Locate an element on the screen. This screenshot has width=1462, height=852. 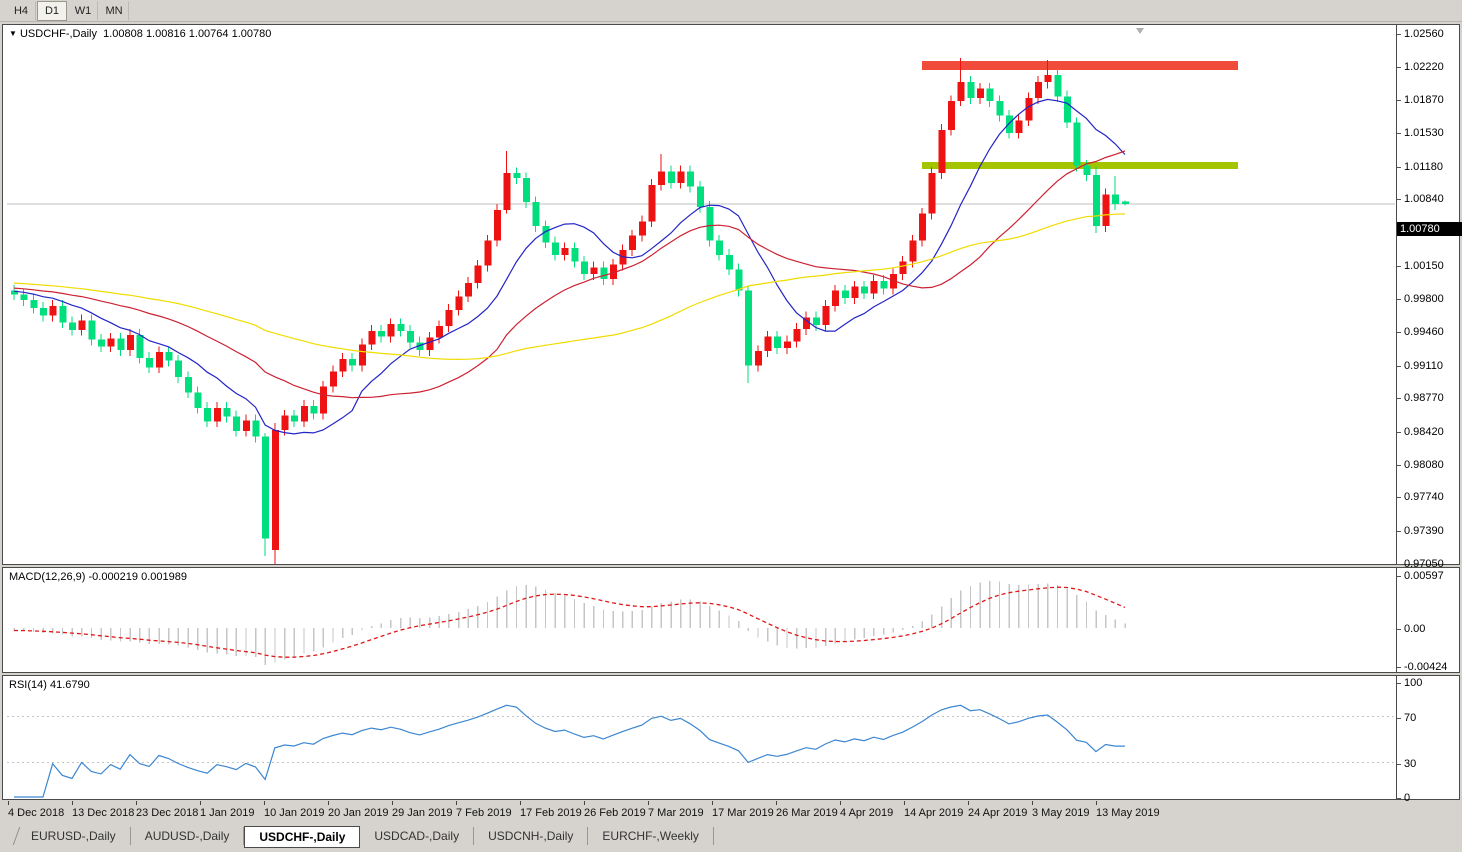
rsi-label: RSI(14) is located at coordinates (28, 685).